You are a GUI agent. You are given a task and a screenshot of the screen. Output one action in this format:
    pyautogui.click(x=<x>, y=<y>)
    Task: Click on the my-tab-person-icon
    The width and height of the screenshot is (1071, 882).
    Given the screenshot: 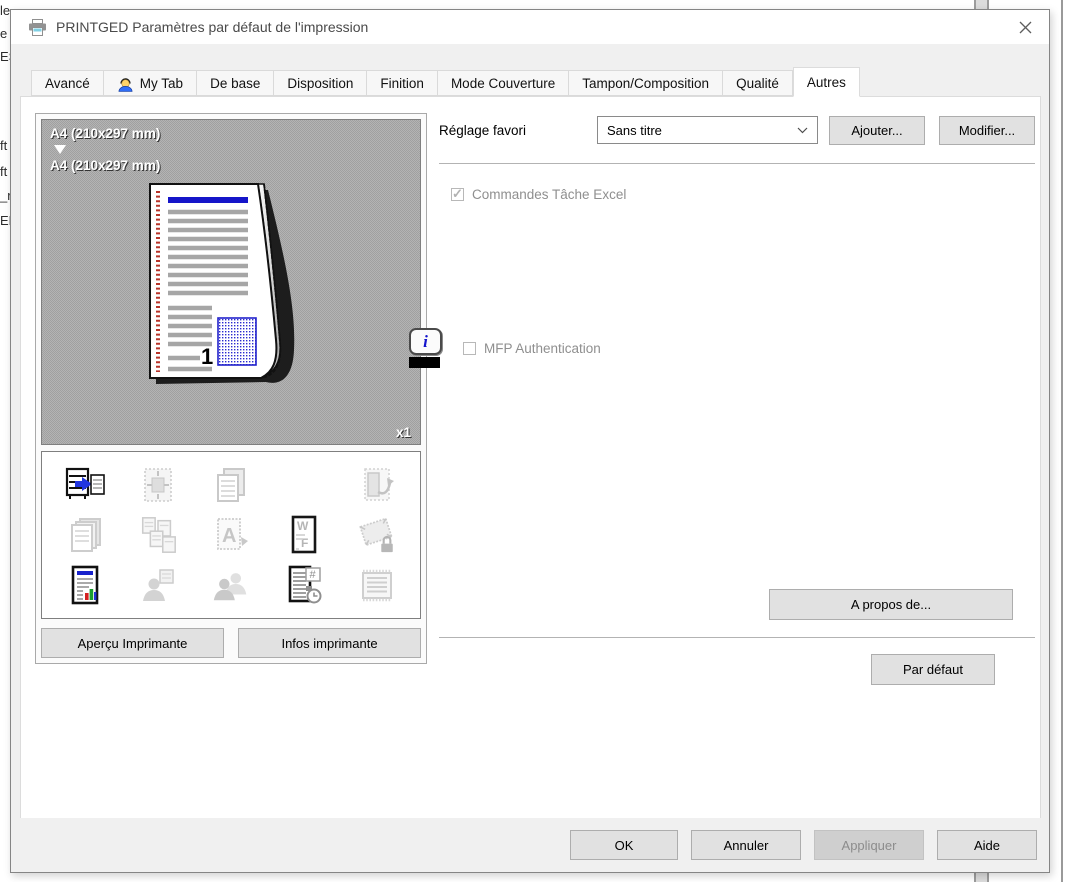 What is the action you would take?
    pyautogui.click(x=125, y=83)
    